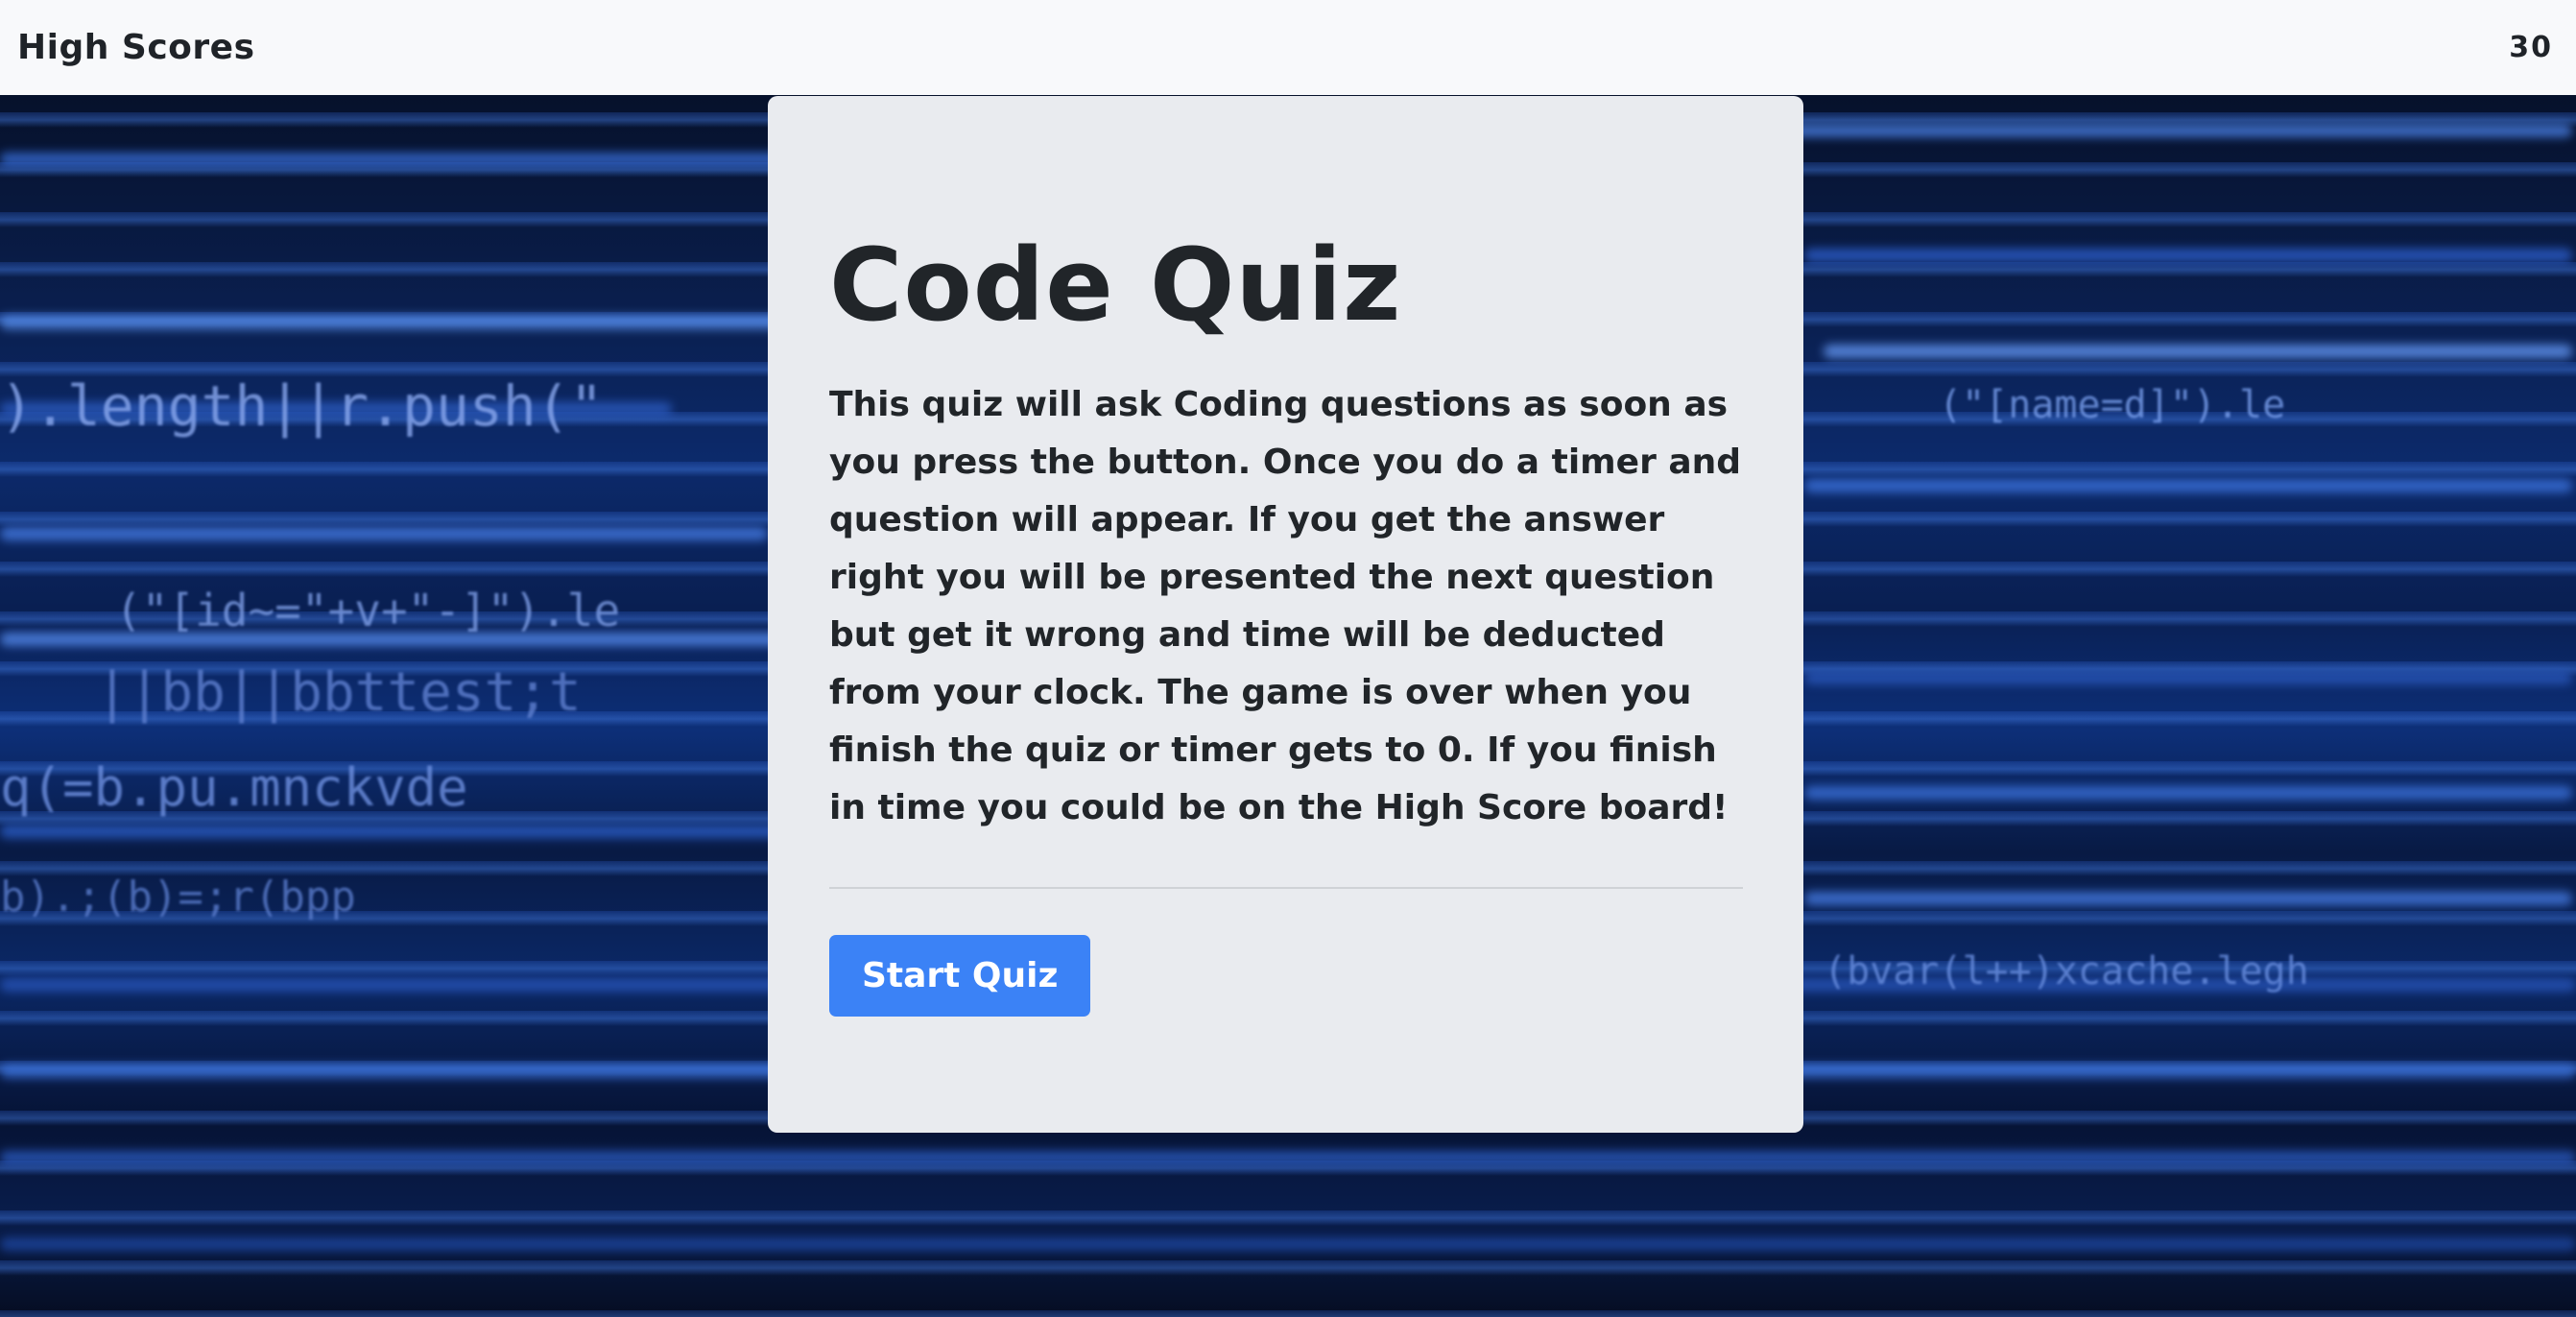 This screenshot has width=2576, height=1317. Describe the element at coordinates (2531, 47) in the screenshot. I see `timer-display: 30` at that location.